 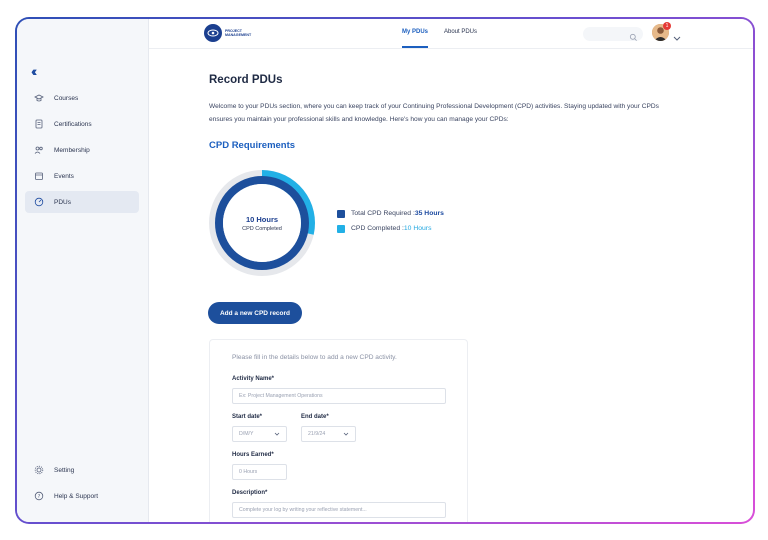 What do you see at coordinates (82, 470) in the screenshot?
I see `sidebar-item-setting: Setting` at bounding box center [82, 470].